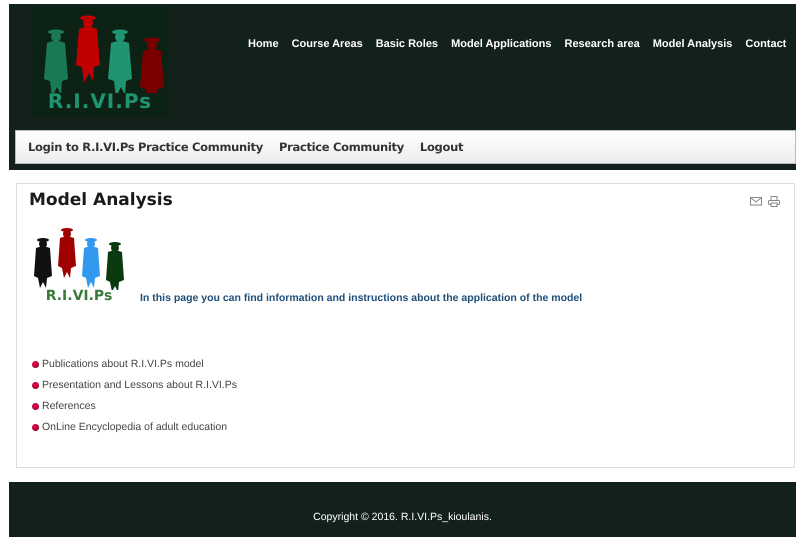 Image resolution: width=796 pixels, height=537 pixels. Describe the element at coordinates (145, 147) in the screenshot. I see `sub-menu-link: Login to R.I.VI.Ps Practice Community` at that location.